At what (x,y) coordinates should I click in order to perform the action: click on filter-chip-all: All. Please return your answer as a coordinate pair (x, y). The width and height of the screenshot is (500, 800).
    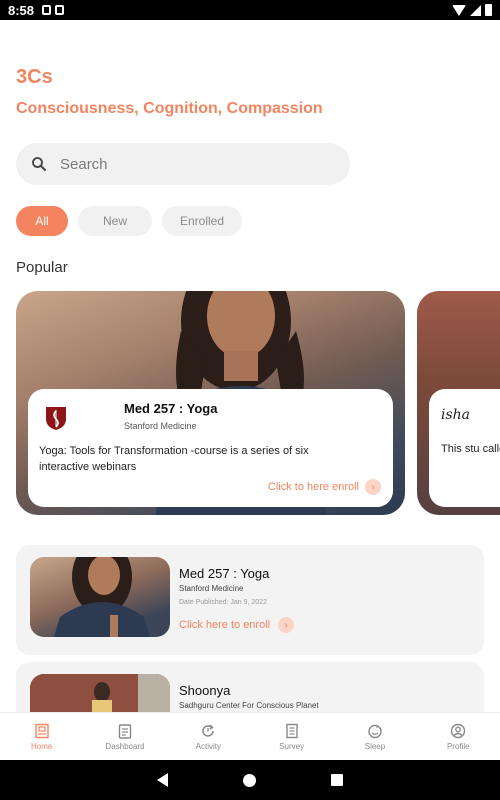
    Looking at the image, I should click on (42, 221).